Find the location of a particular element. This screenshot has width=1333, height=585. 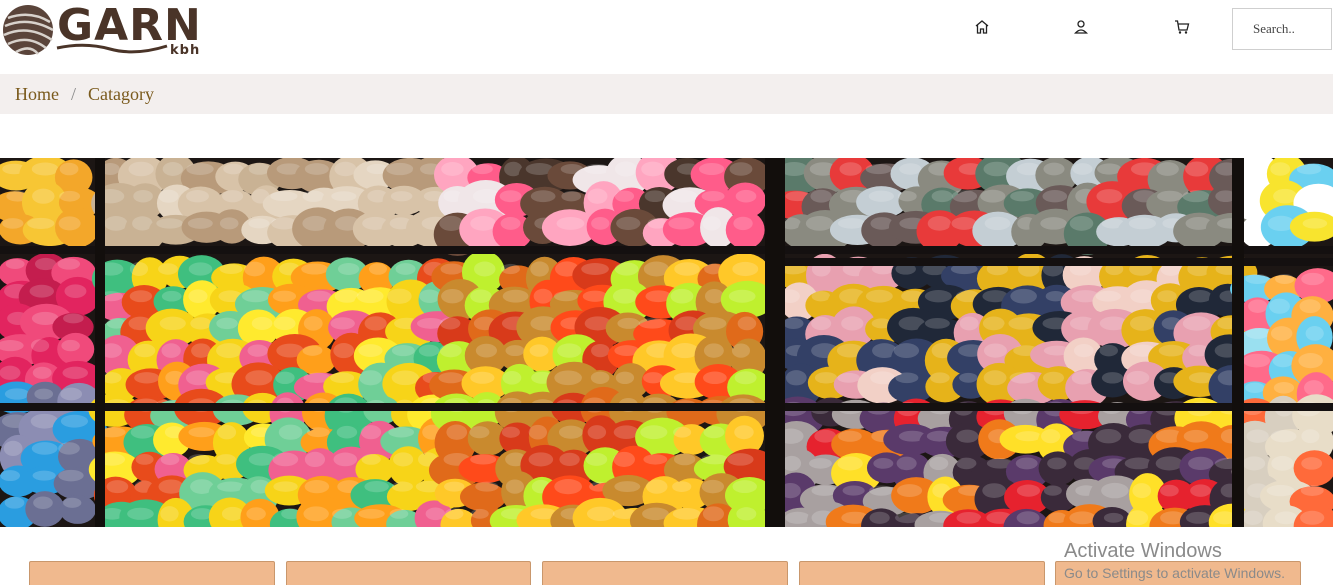

garn-logo: GARN kbh is located at coordinates (105, 31).